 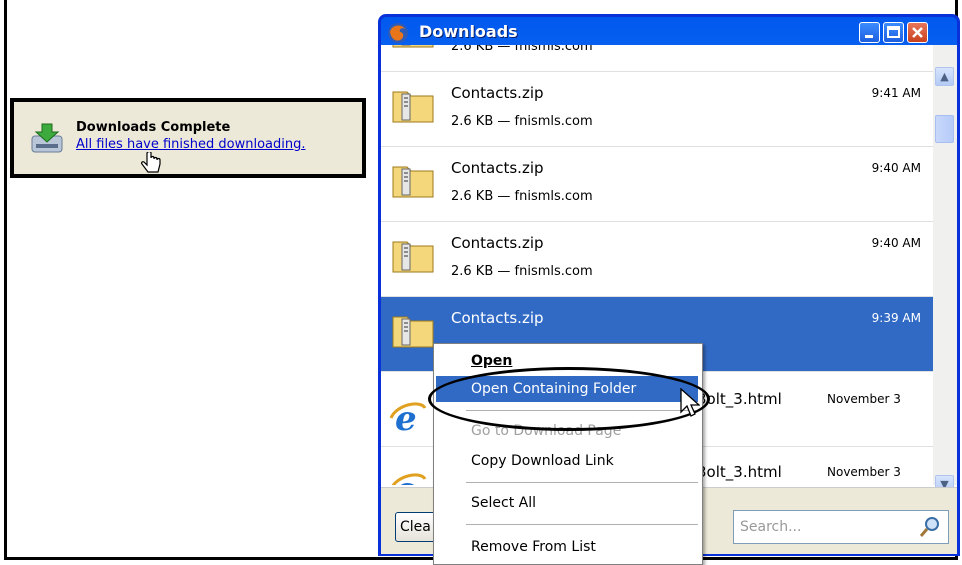 What do you see at coordinates (151, 162) in the screenshot?
I see `hand-cursor-icon` at bounding box center [151, 162].